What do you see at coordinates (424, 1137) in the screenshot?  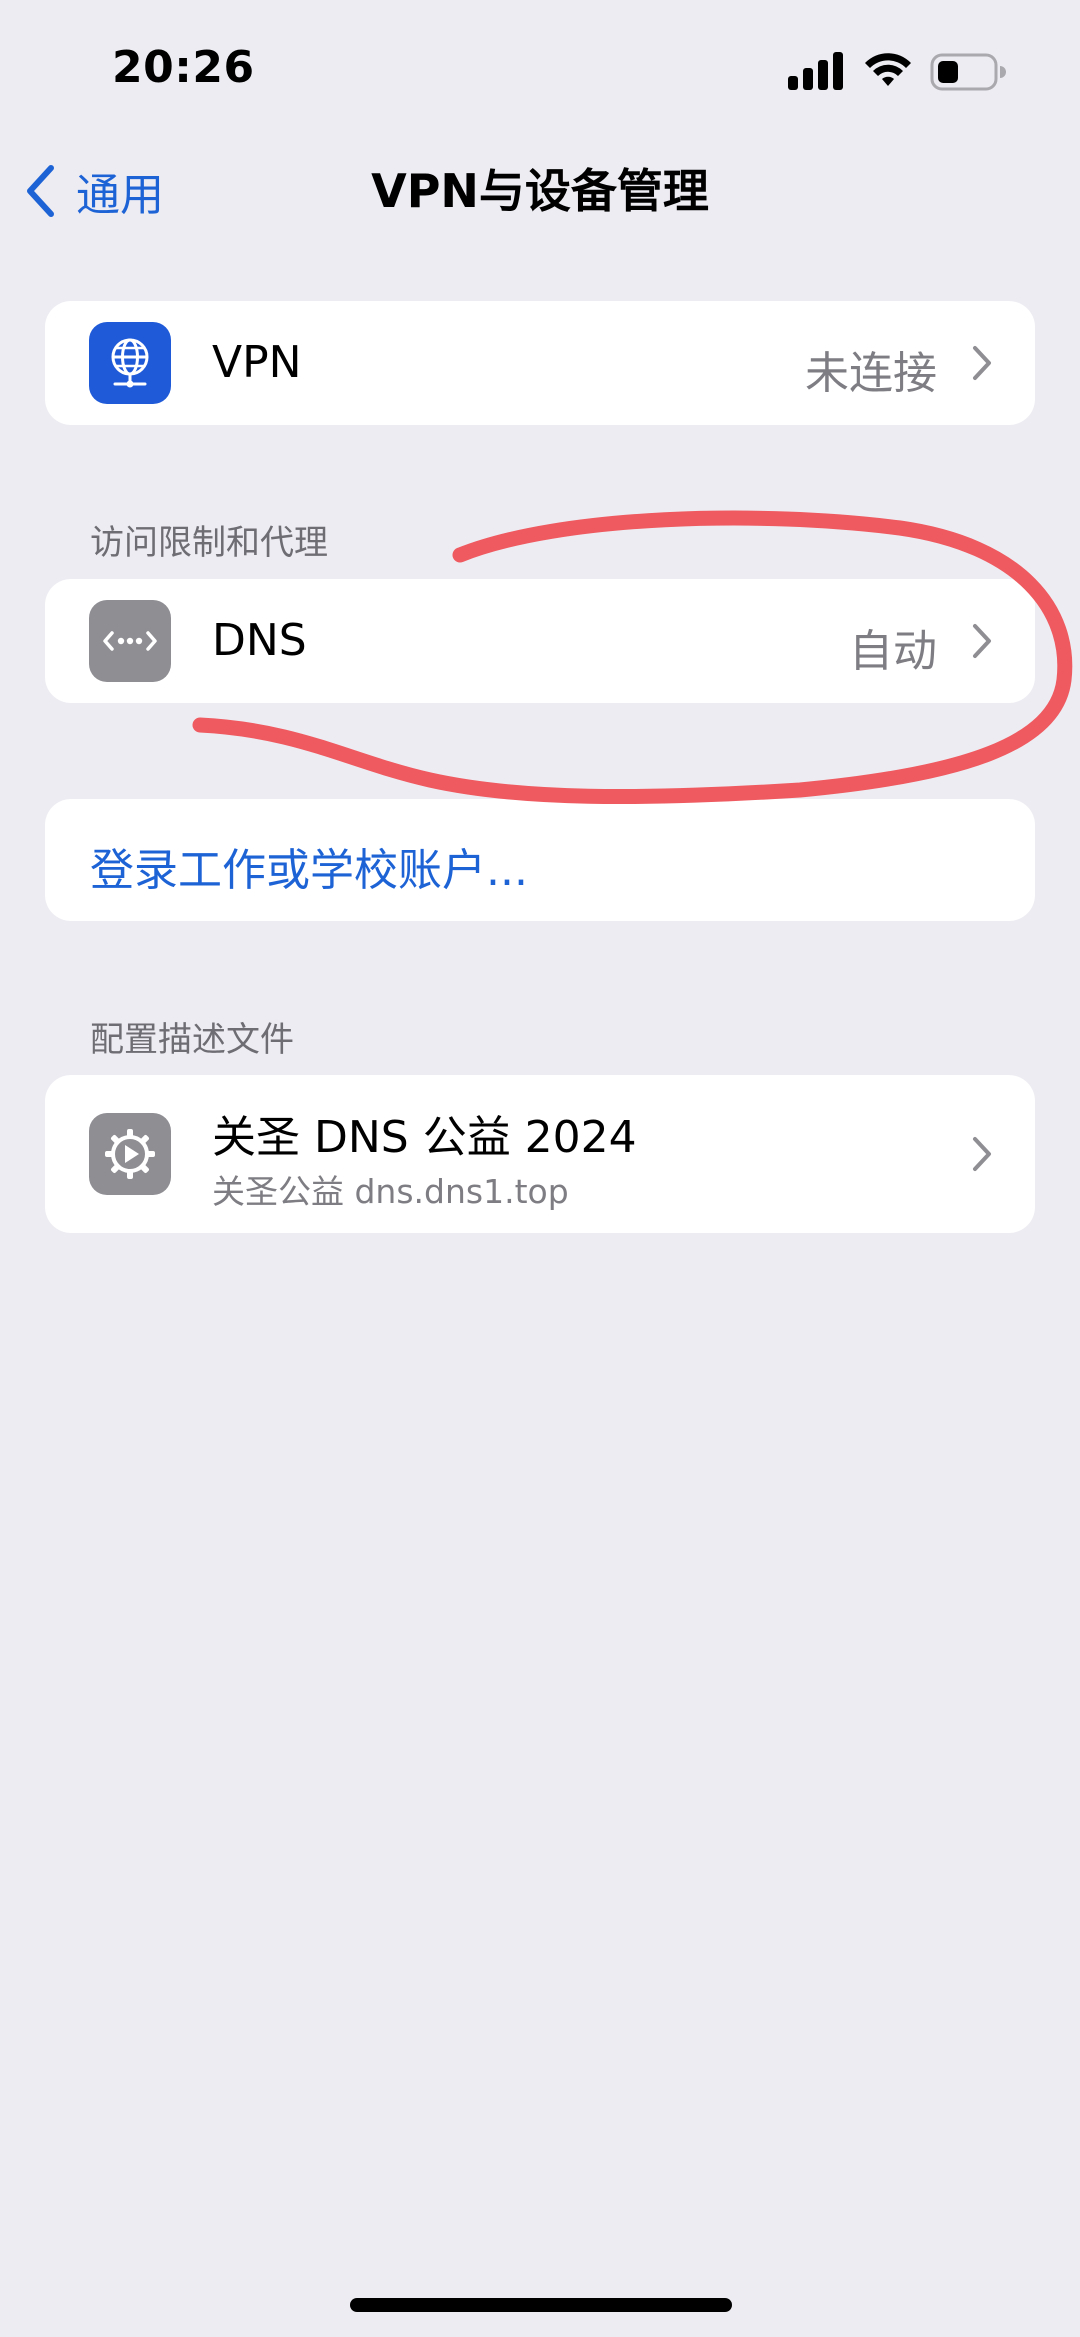 I see `profile-title: 关圣 DNS 公益 2024` at bounding box center [424, 1137].